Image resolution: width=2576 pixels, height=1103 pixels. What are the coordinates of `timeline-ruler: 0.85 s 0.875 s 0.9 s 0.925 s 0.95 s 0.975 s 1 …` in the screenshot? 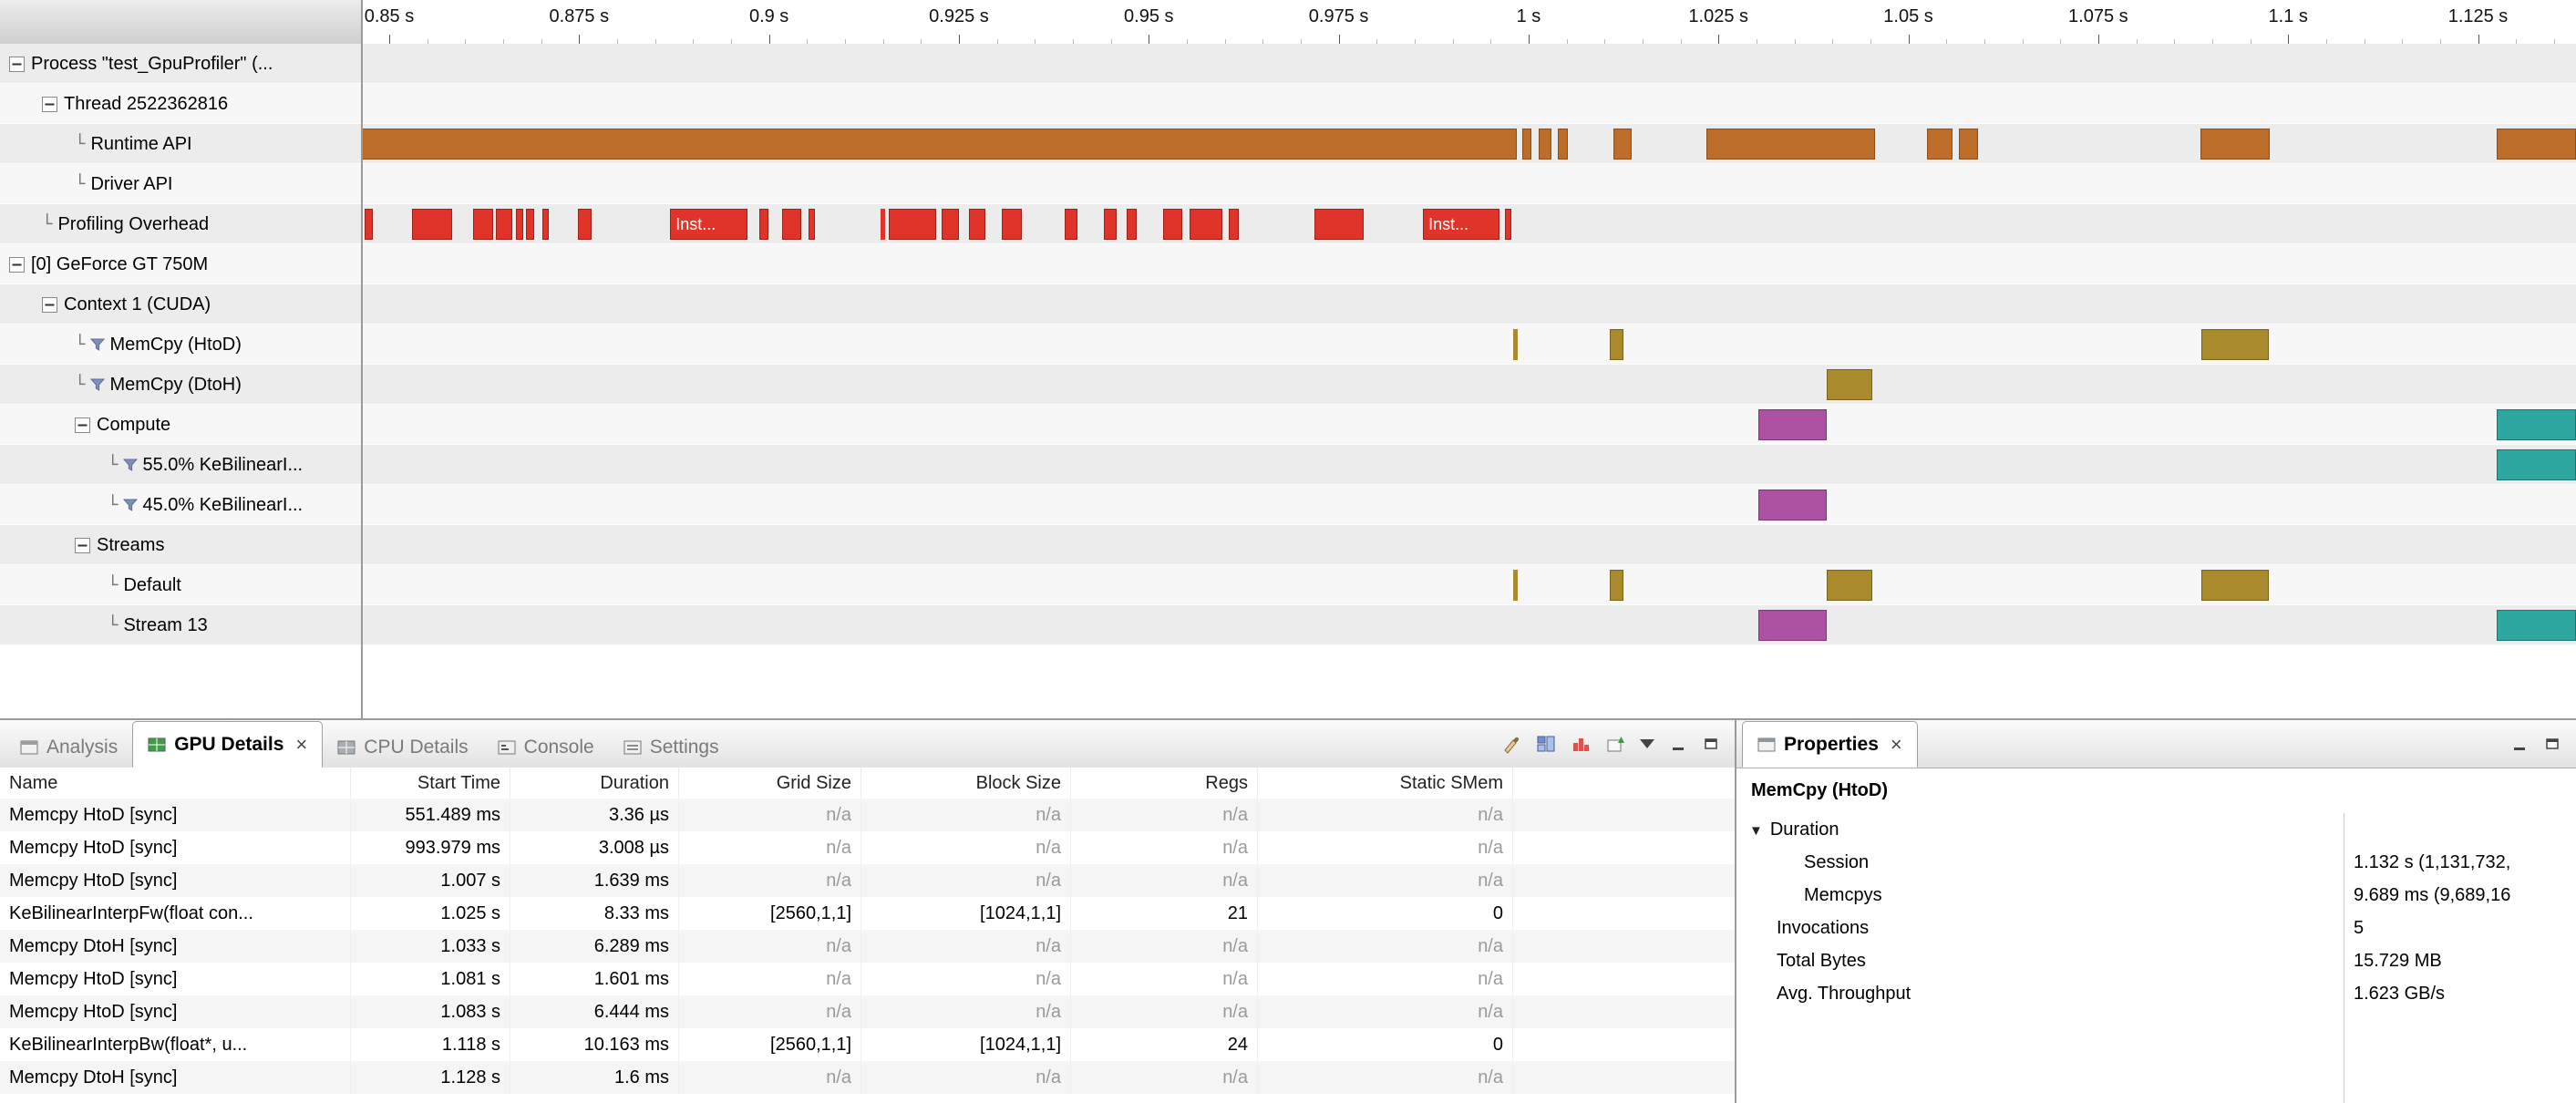 It's located at (1468, 22).